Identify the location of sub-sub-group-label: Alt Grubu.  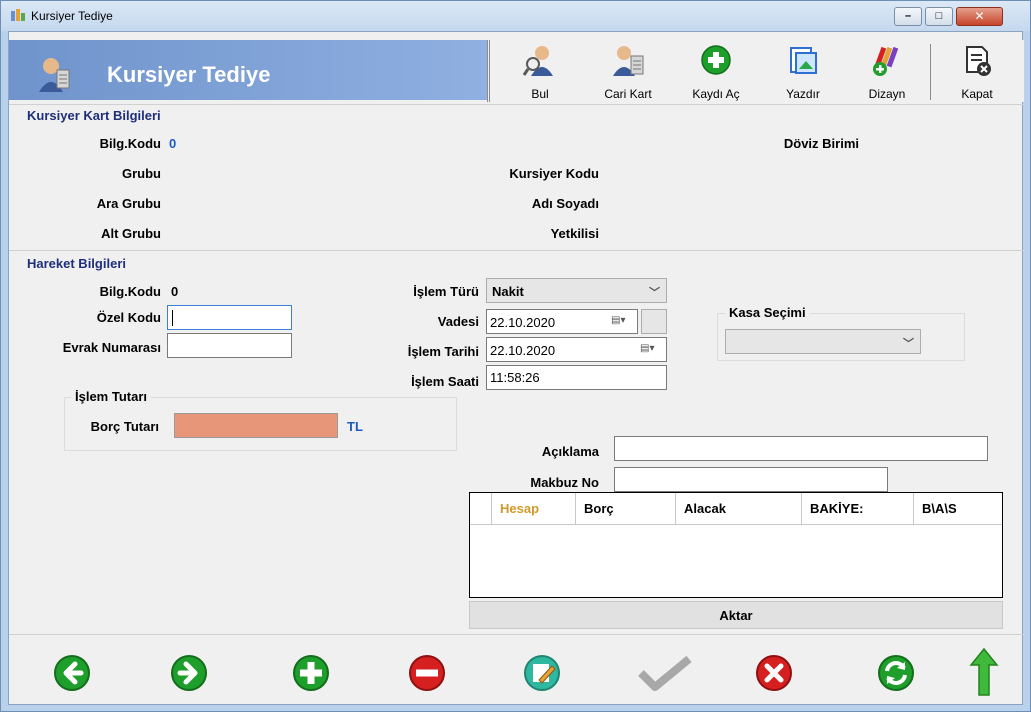
(131, 233).